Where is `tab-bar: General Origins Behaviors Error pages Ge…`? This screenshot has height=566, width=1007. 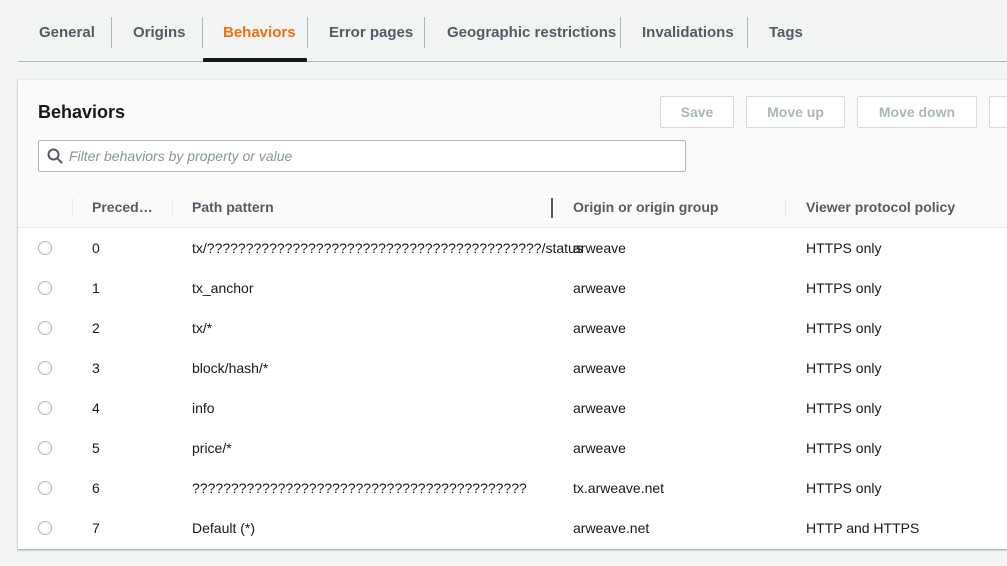
tab-bar: General Origins Behaviors Error pages Ge… is located at coordinates (503, 31).